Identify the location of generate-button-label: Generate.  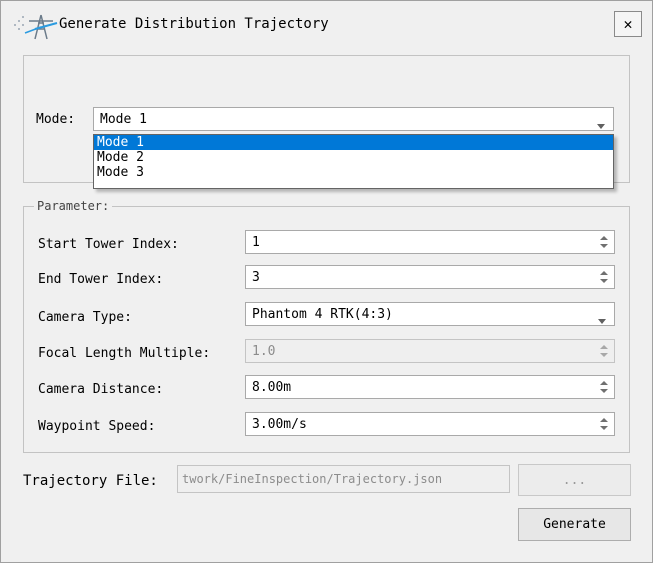
(574, 524).